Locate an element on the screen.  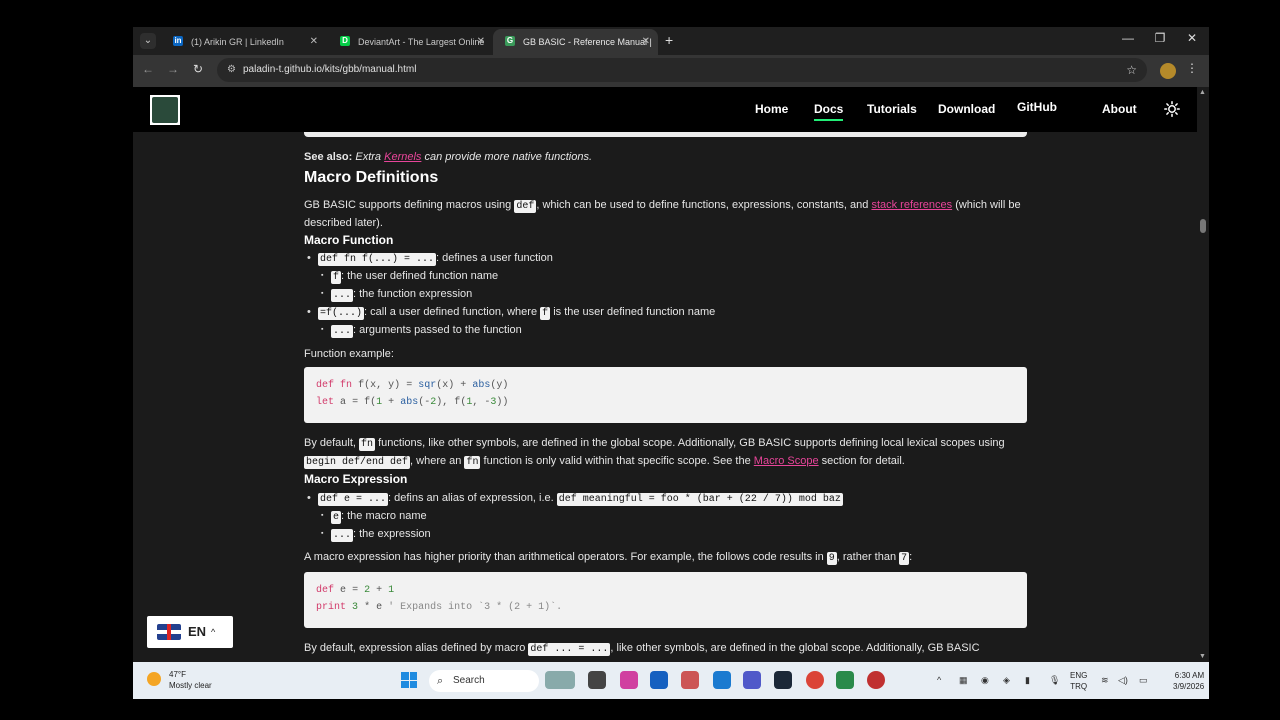
store-icon is located at coordinates (659, 680).